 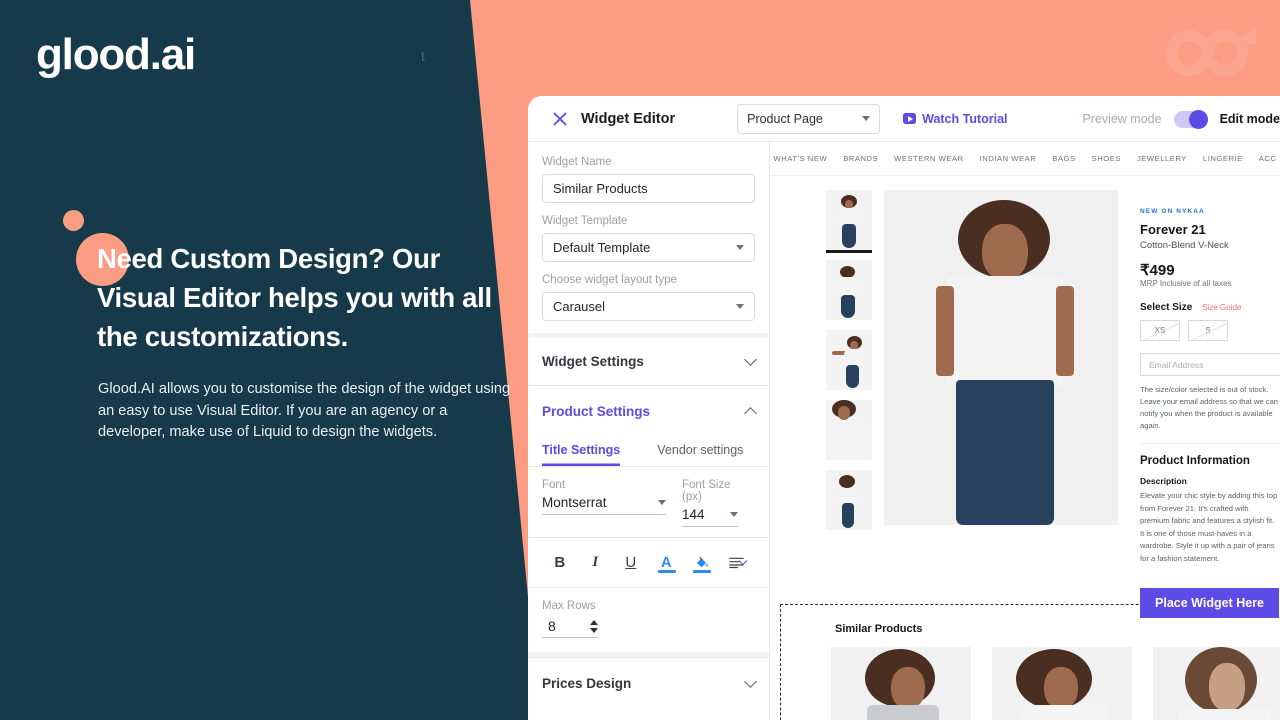 I want to click on select-size-label: Select Size, so click(x=1166, y=307).